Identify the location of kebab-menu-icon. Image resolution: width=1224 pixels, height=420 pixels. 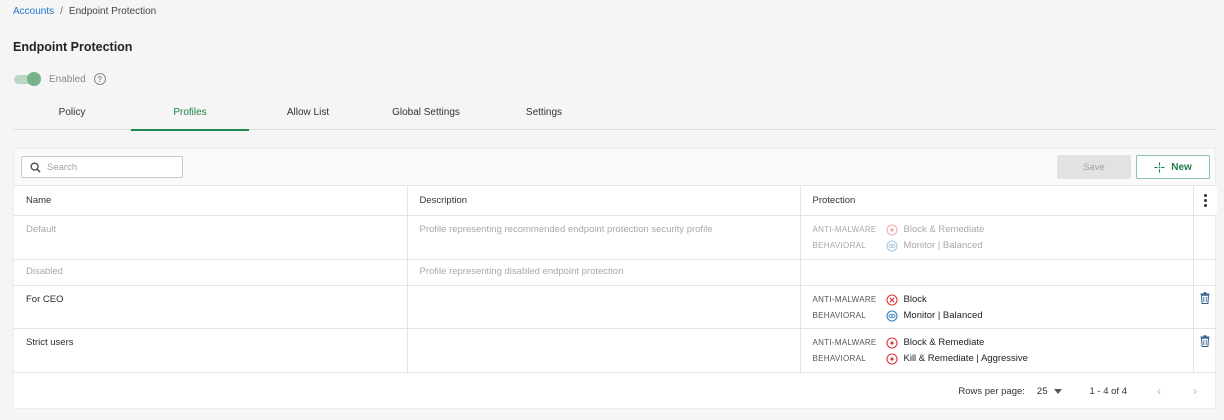
(1205, 200).